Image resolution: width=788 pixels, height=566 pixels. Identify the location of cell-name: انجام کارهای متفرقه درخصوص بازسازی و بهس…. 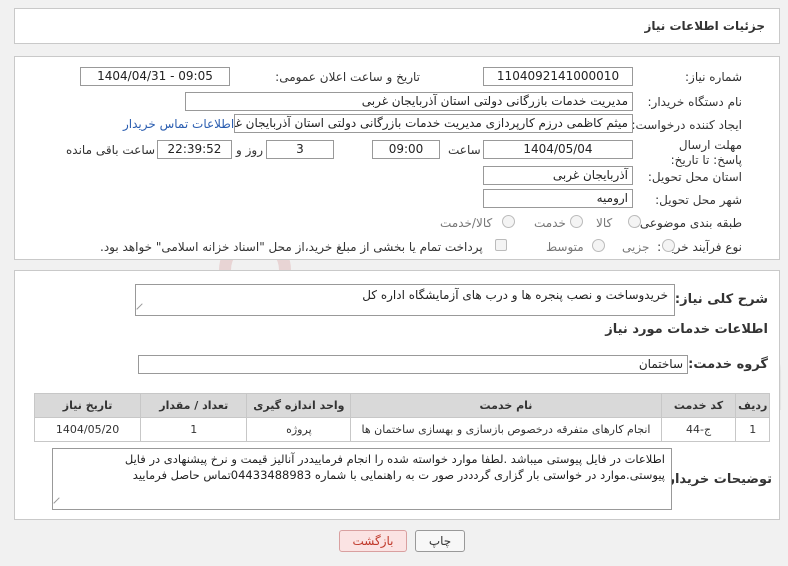
(506, 429).